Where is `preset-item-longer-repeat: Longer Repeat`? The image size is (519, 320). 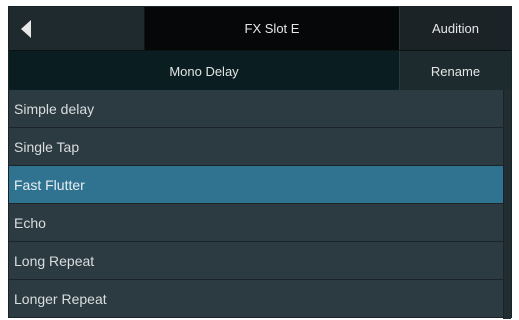 preset-item-longer-repeat: Longer Repeat is located at coordinates (256, 299).